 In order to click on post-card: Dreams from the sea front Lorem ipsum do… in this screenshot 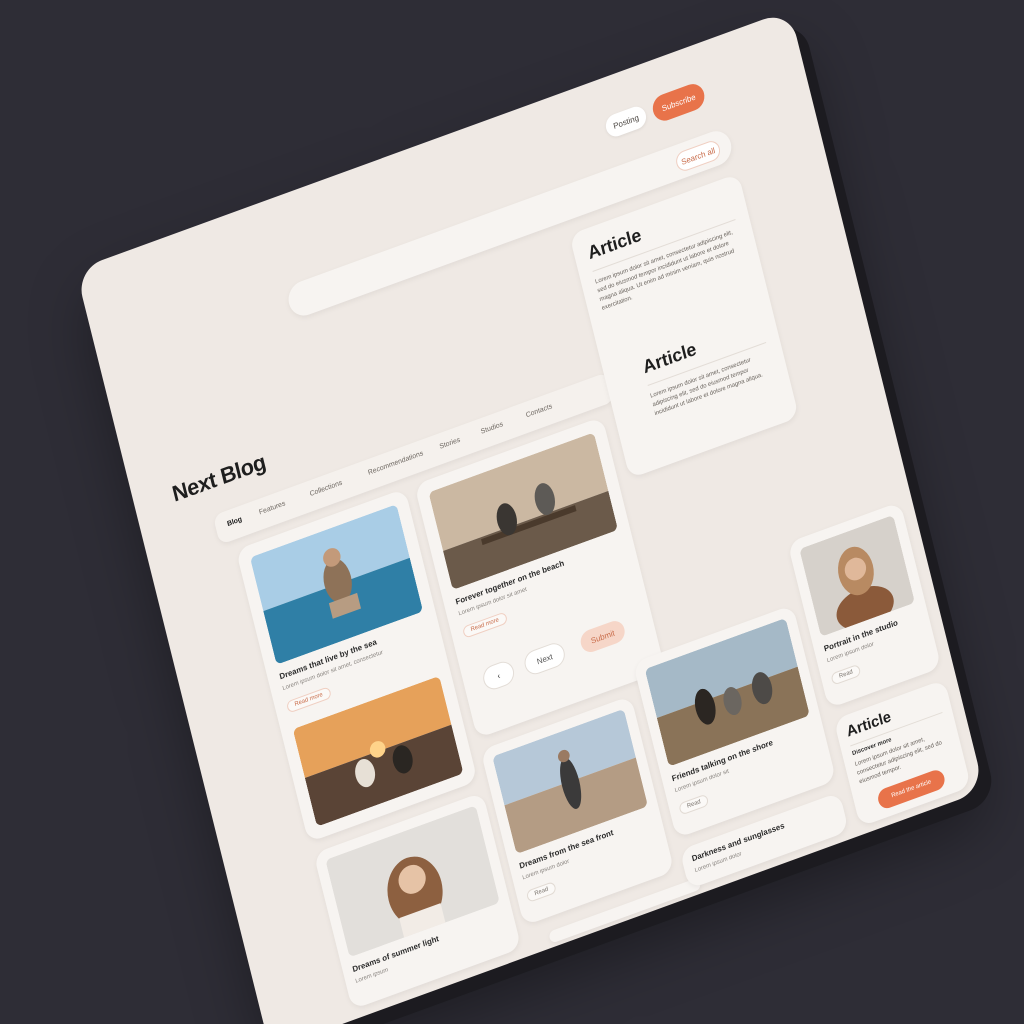, I will do `click(577, 810)`.